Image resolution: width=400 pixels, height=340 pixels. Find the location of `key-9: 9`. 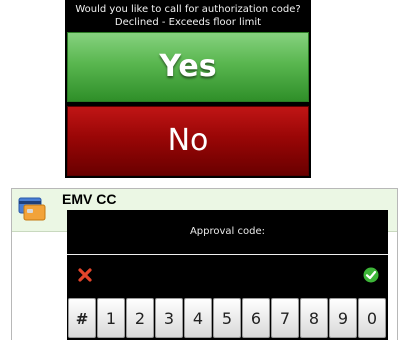

key-9: 9 is located at coordinates (343, 318).